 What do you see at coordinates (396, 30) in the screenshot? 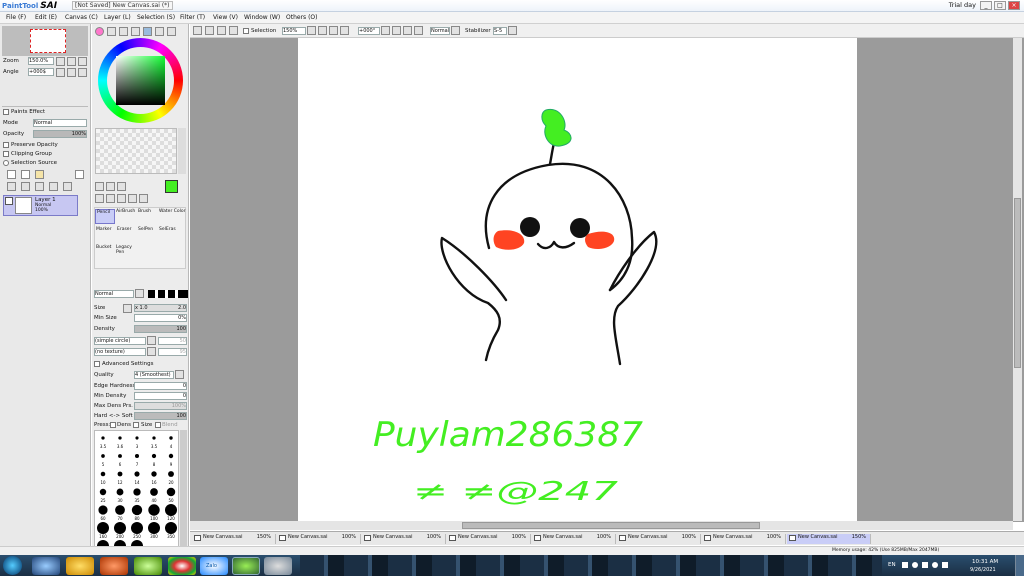
I see `rotate-ccw-button` at bounding box center [396, 30].